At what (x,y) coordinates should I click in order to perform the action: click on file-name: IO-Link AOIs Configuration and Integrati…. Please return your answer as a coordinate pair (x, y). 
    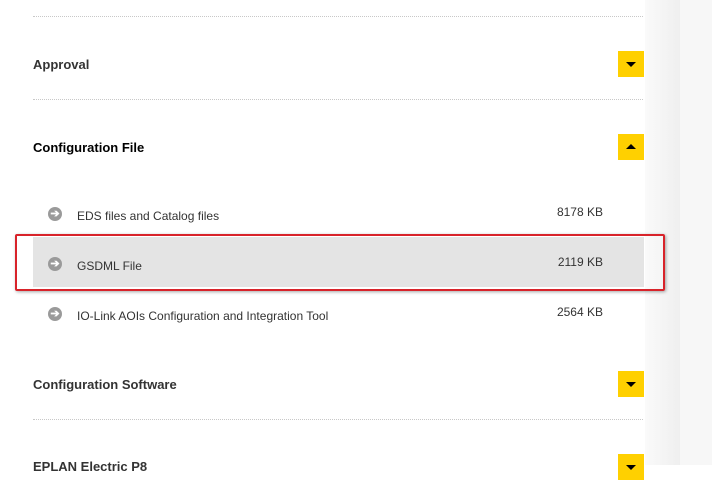
    Looking at the image, I should click on (202, 316).